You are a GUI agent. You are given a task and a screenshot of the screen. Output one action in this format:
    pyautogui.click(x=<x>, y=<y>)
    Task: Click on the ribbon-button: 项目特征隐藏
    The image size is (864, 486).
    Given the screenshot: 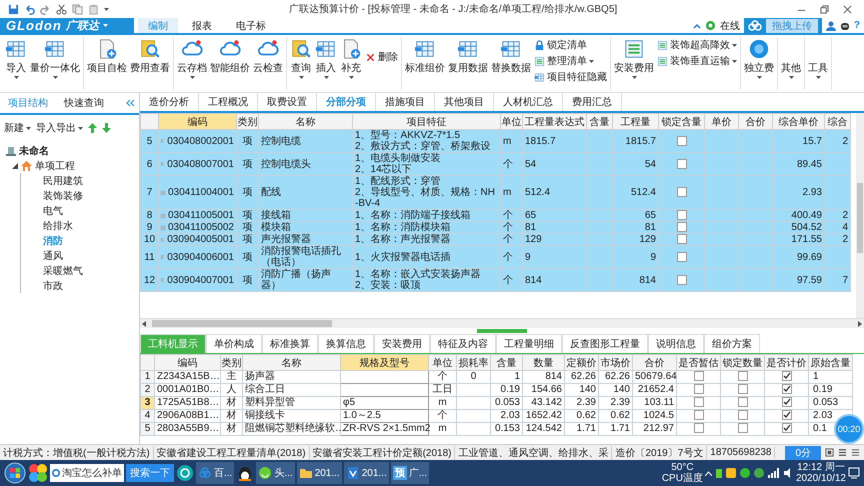 What is the action you would take?
    pyautogui.click(x=570, y=77)
    